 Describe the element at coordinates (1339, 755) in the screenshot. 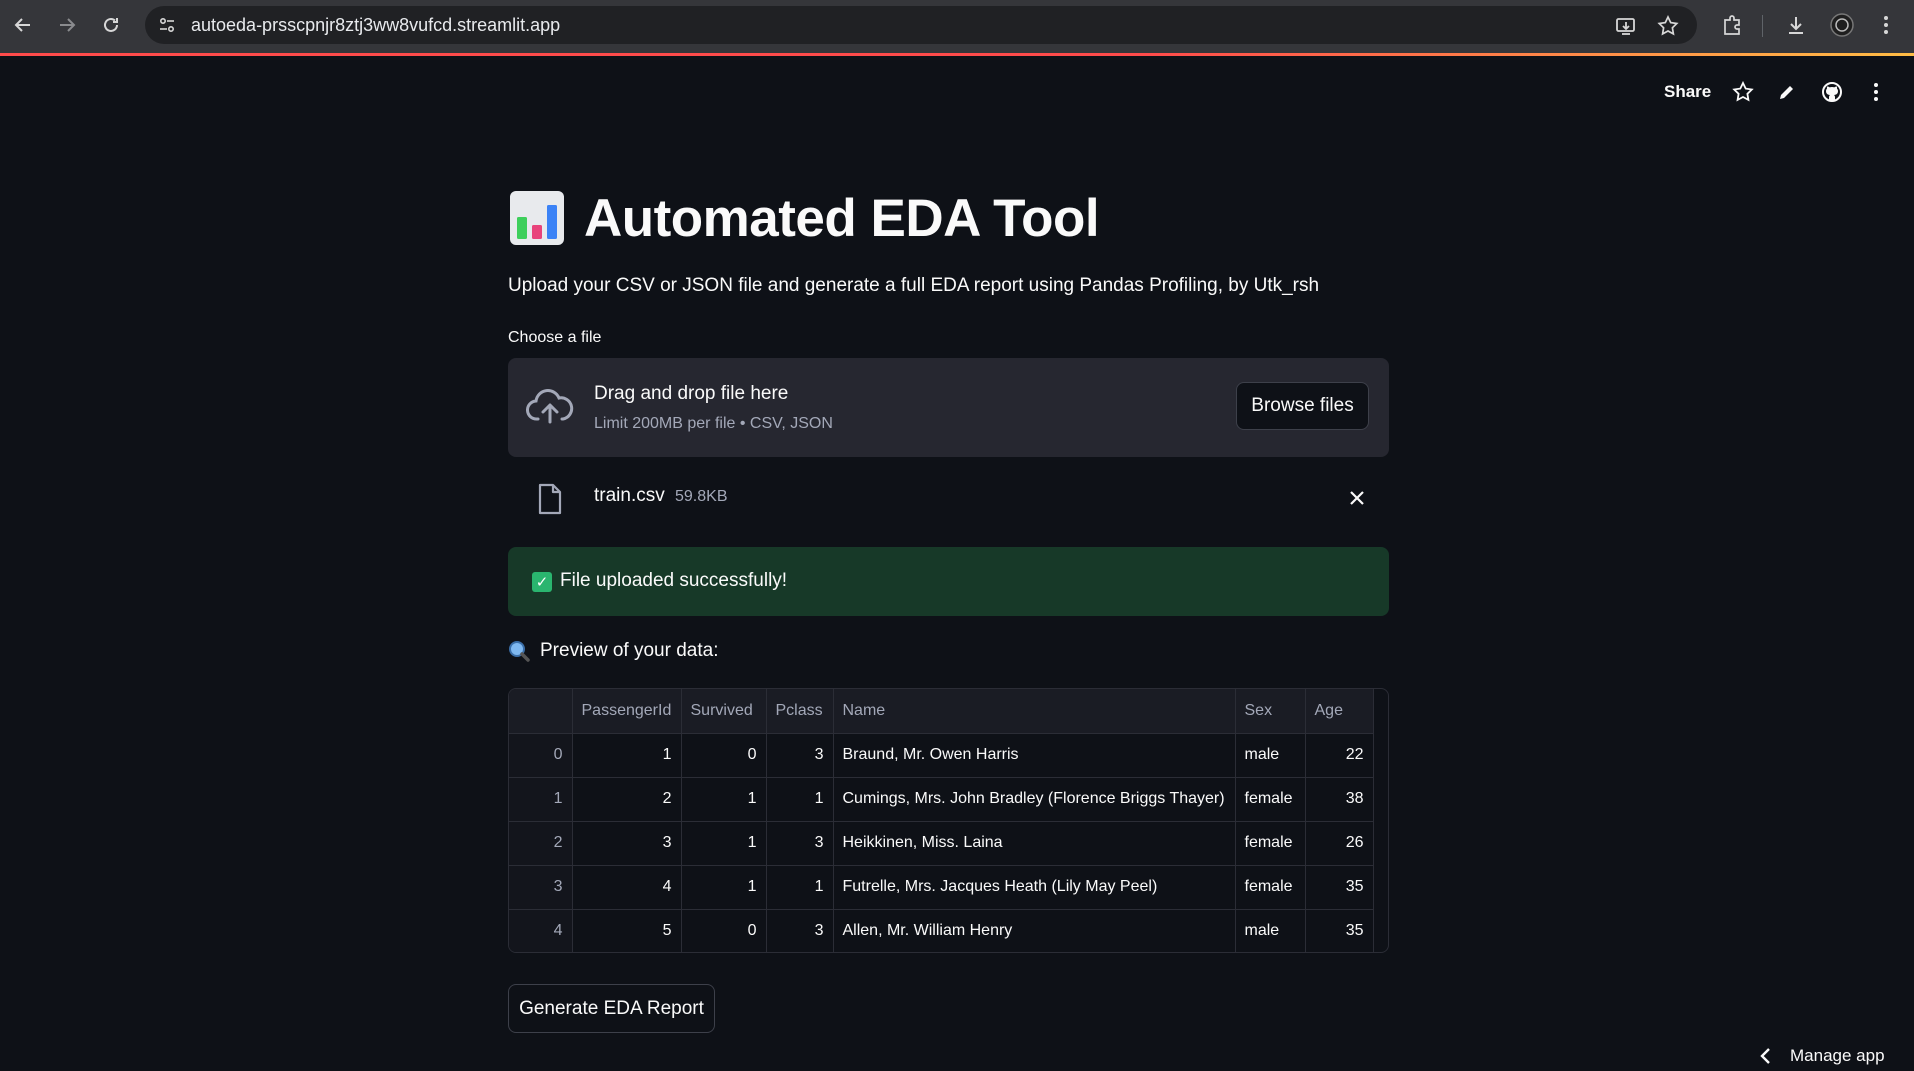

I see `table-cell: 22` at that location.